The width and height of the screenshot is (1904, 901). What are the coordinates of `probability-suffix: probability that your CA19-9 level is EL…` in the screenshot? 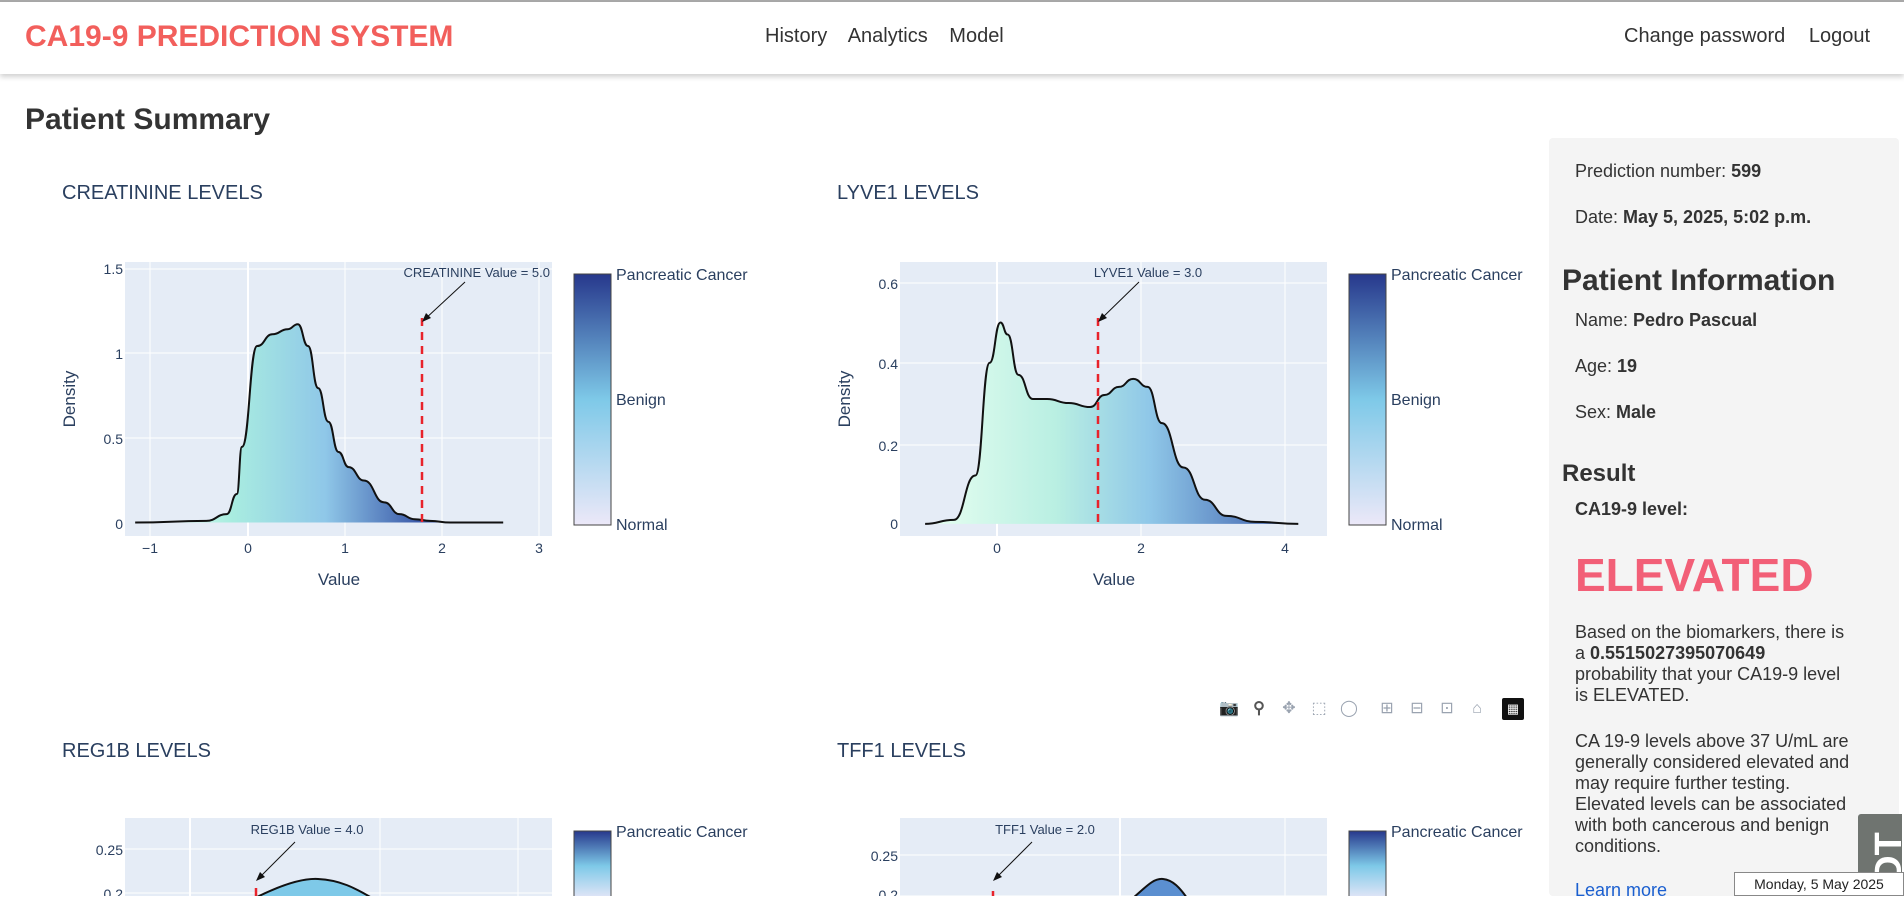 It's located at (1708, 684).